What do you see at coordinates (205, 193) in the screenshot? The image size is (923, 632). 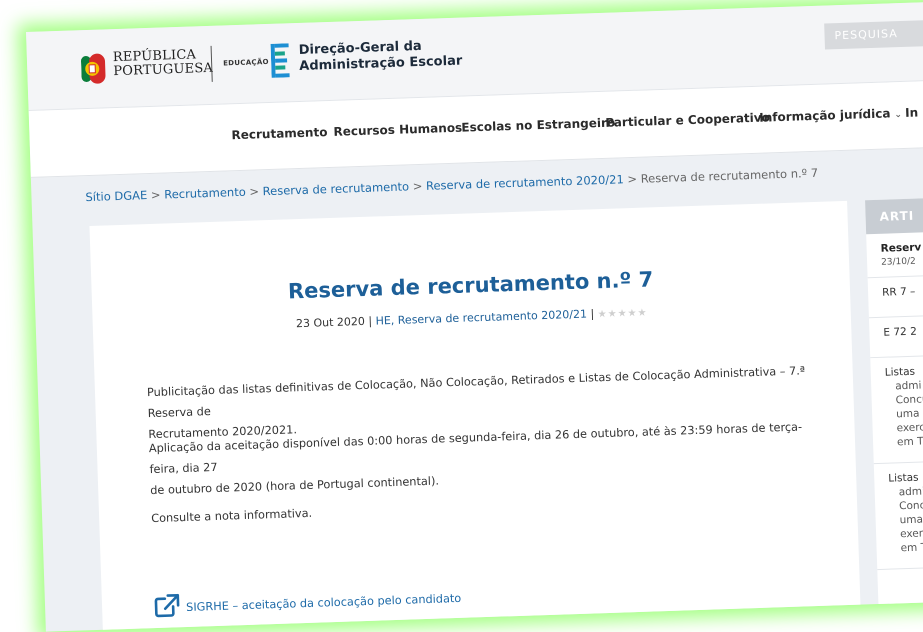 I see `breadcrumb-link-recrutamento: Recrutamento` at bounding box center [205, 193].